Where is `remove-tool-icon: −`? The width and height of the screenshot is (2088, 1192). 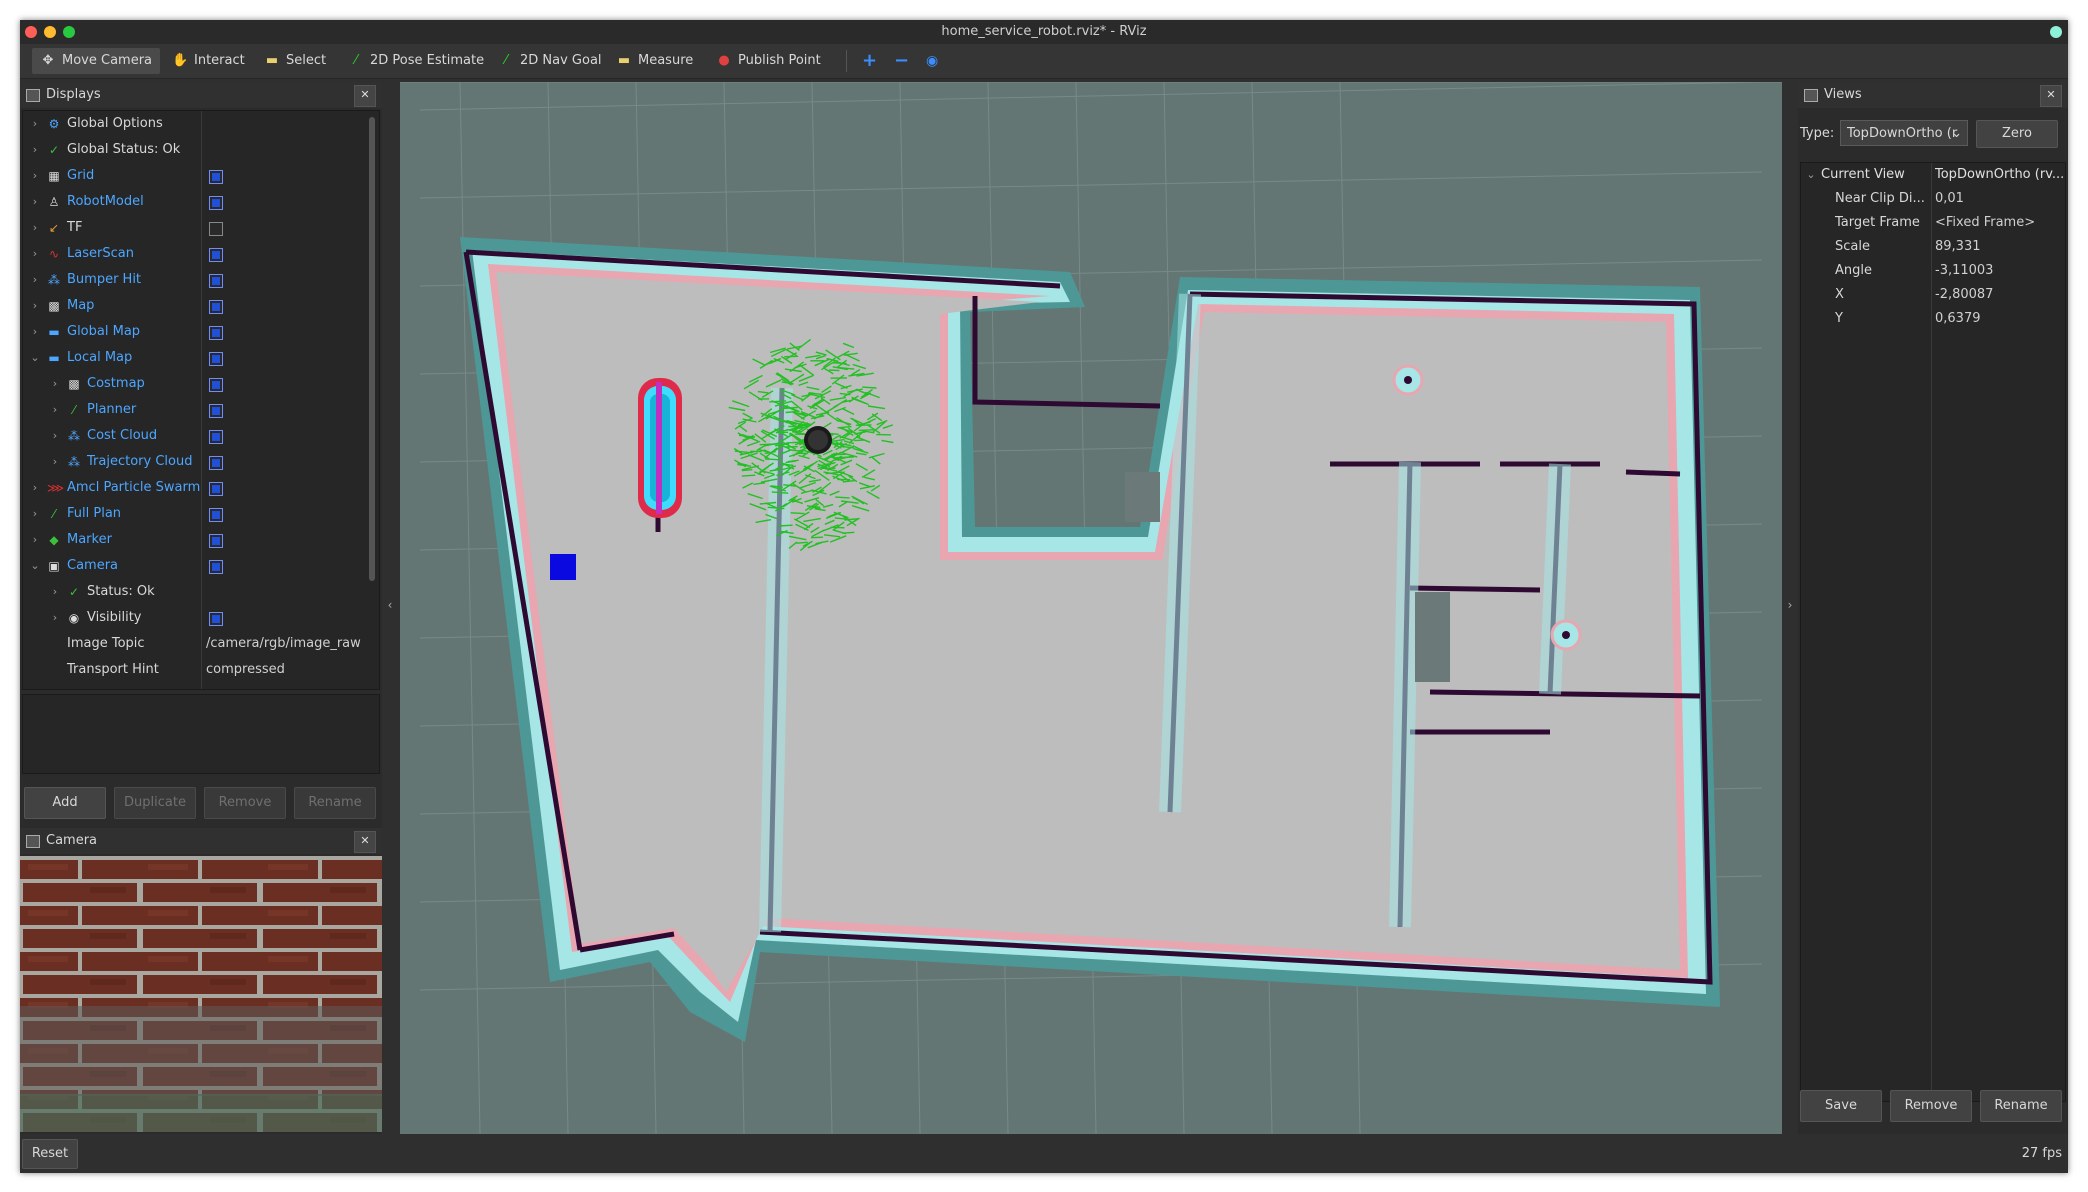 remove-tool-icon: − is located at coordinates (901, 61).